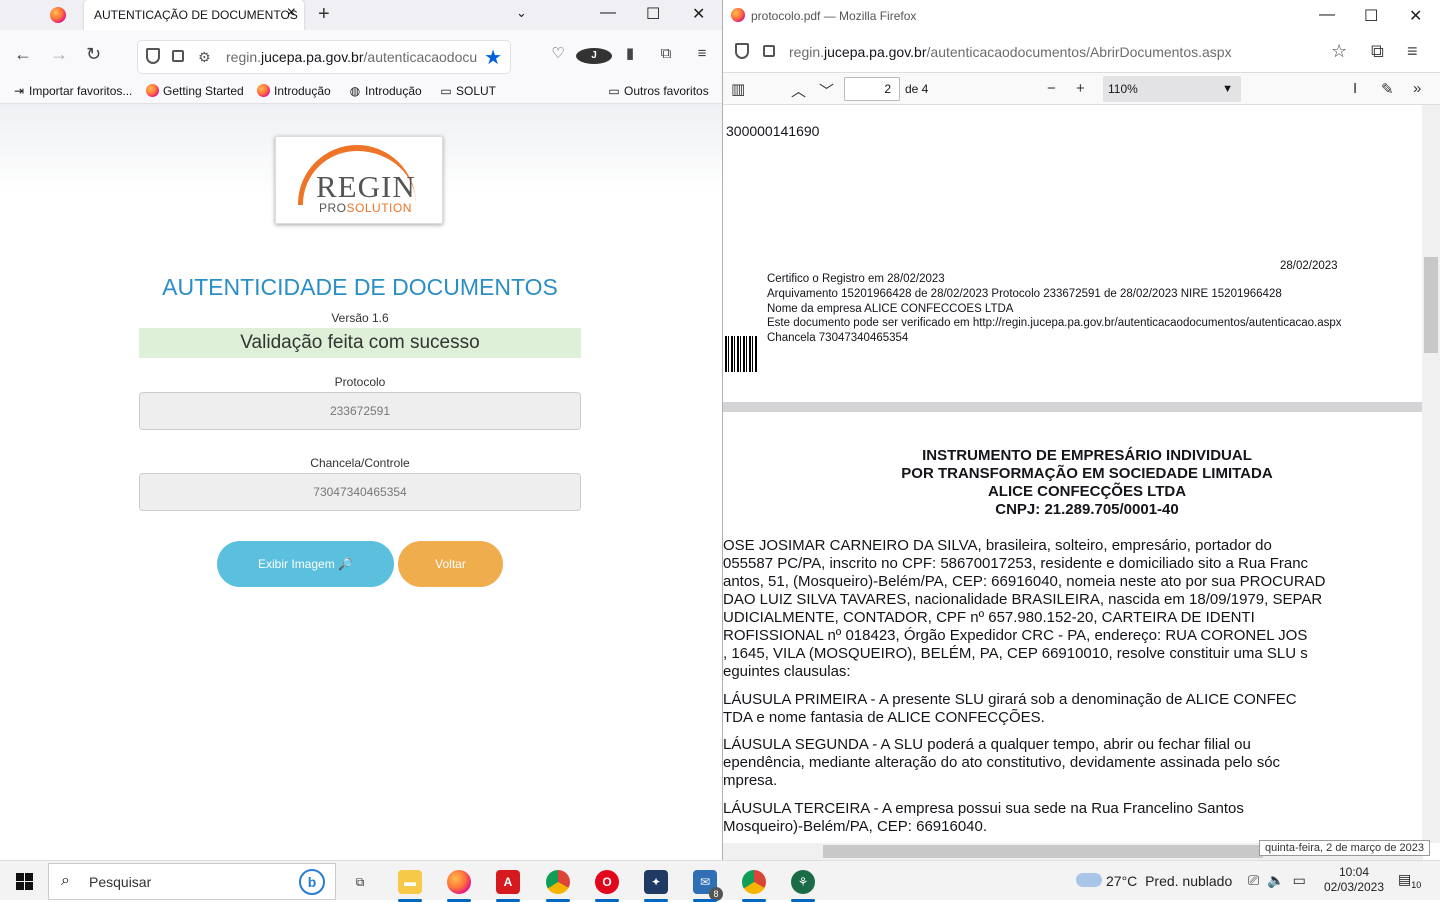  Describe the element at coordinates (1377, 51) in the screenshot. I see `extensions-icon: ⧉` at that location.